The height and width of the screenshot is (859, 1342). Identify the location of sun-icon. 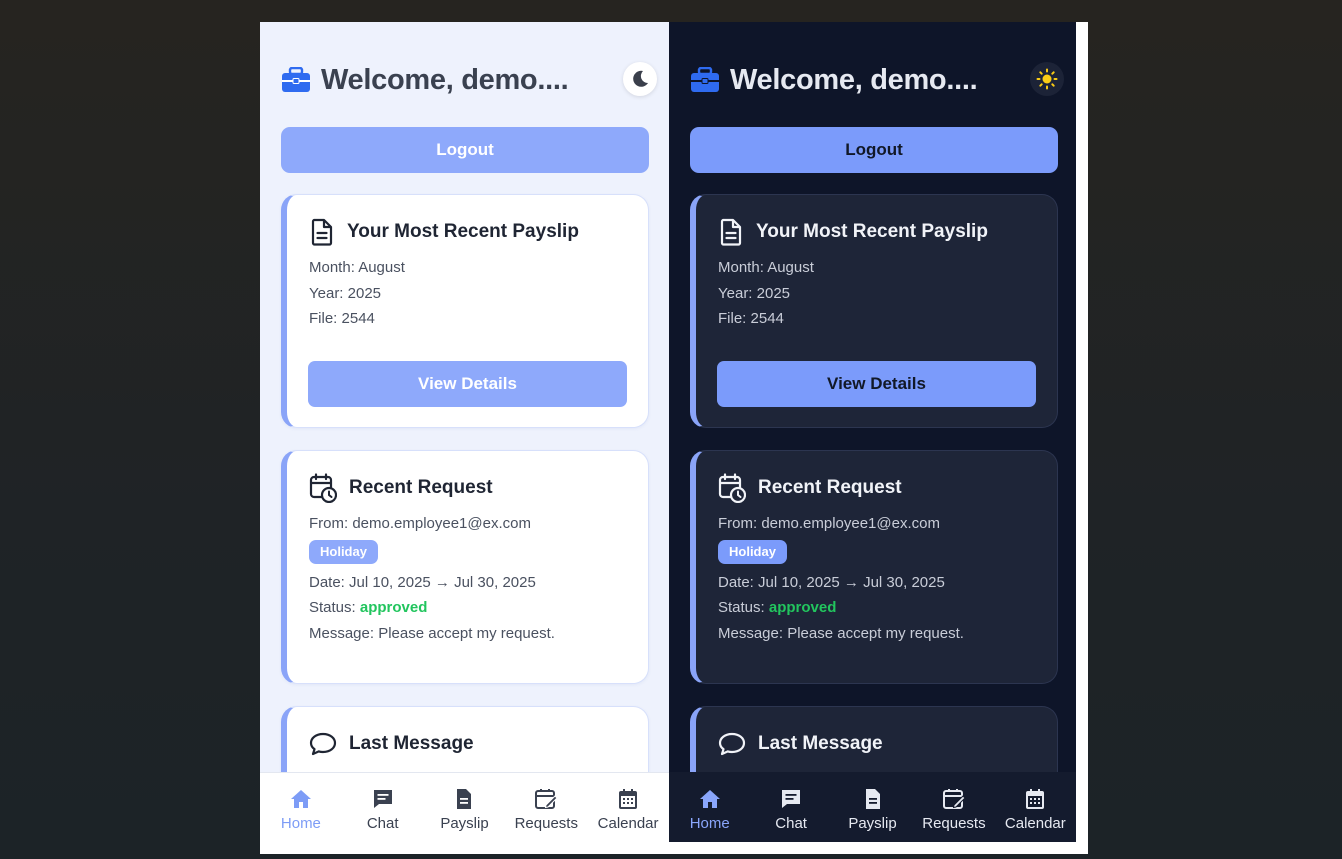
(1047, 79).